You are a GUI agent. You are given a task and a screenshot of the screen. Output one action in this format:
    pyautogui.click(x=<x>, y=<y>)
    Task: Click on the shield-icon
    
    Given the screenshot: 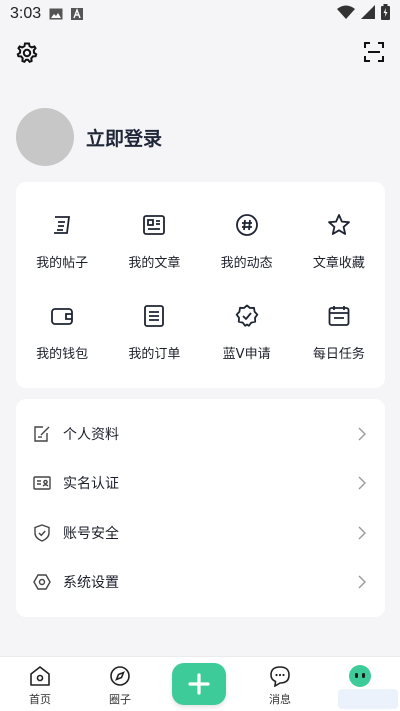 What is the action you would take?
    pyautogui.click(x=42, y=533)
    